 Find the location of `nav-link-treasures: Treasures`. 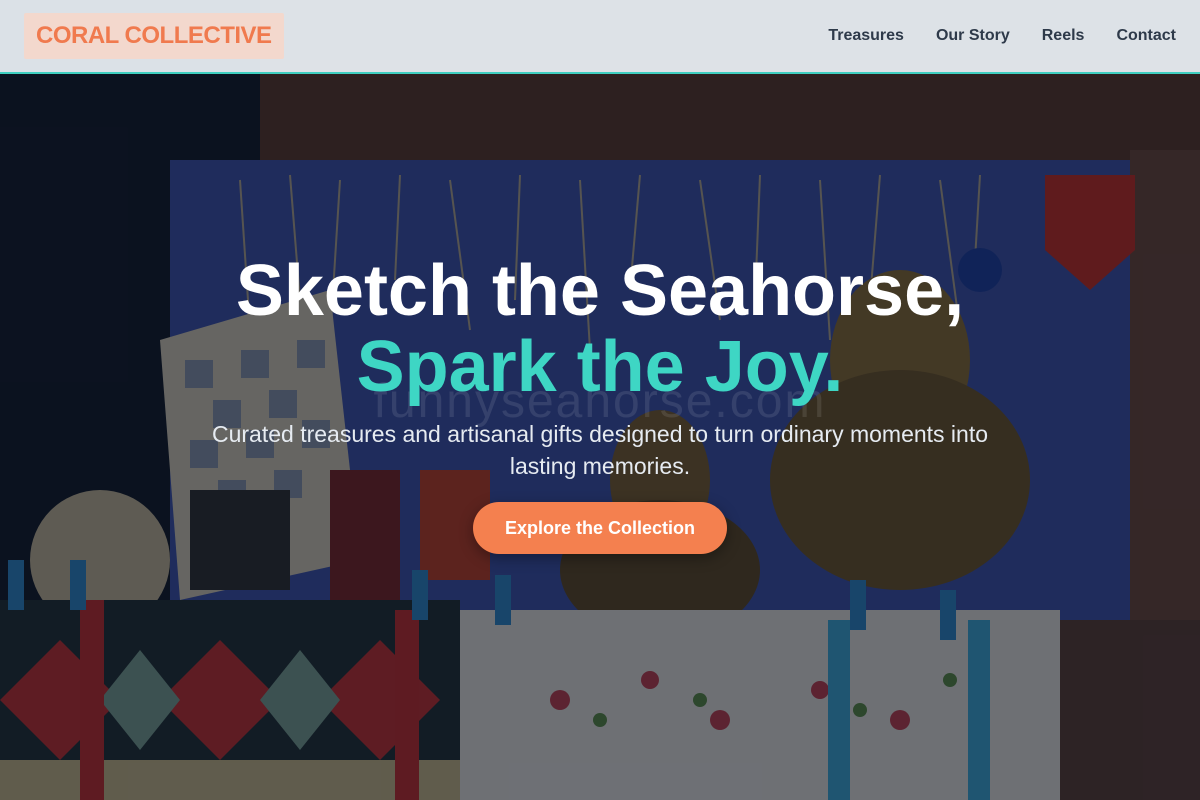

nav-link-treasures: Treasures is located at coordinates (866, 36).